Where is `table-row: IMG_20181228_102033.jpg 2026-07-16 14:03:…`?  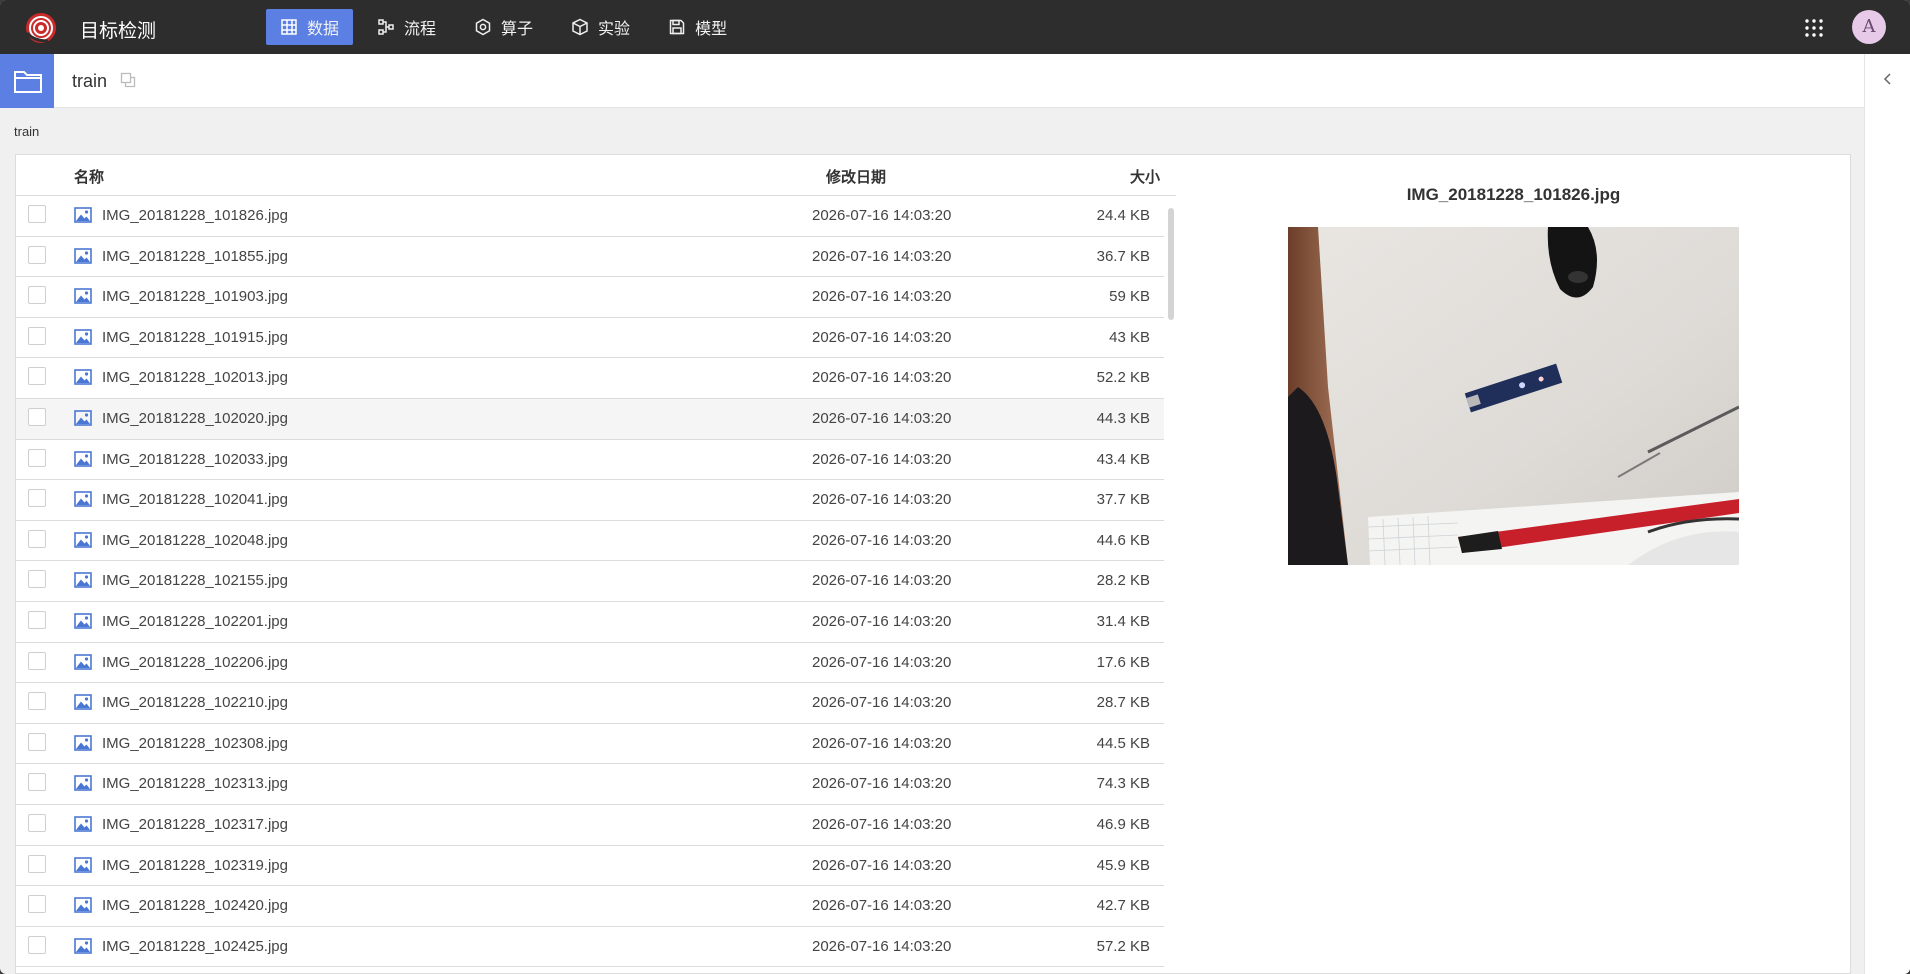
table-row: IMG_20181228_102033.jpg 2026-07-16 14:03:… is located at coordinates (590, 460).